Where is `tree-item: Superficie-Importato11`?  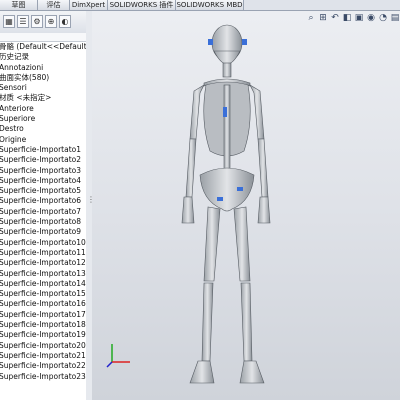
tree-item: Superficie-Importato11 is located at coordinates (43, 253).